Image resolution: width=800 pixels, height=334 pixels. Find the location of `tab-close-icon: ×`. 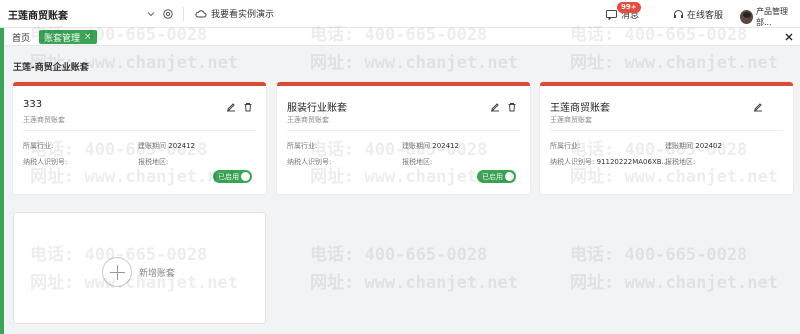

tab-close-icon: × is located at coordinates (88, 37).